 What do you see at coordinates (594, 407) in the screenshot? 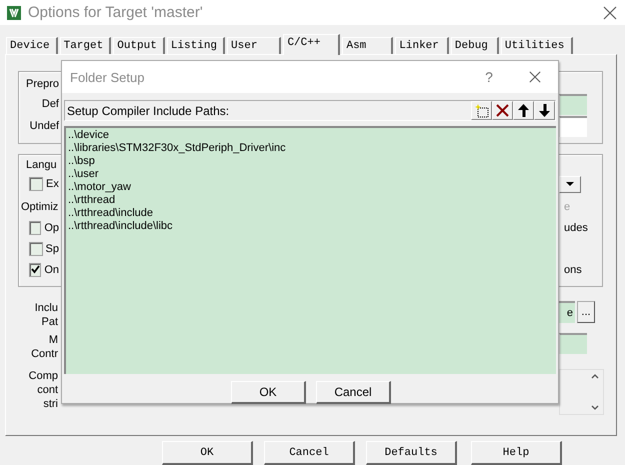
I see `scroll-down-icon` at bounding box center [594, 407].